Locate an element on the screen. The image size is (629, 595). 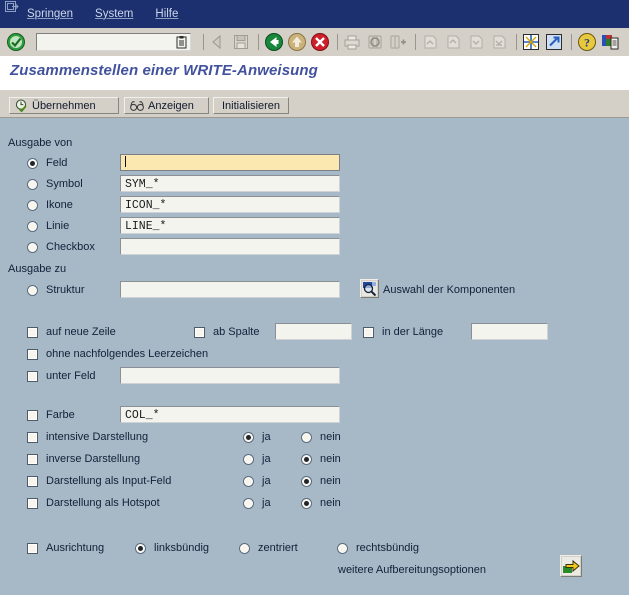
radio-darstellung-als-hotspot-ja is located at coordinates (248, 503).